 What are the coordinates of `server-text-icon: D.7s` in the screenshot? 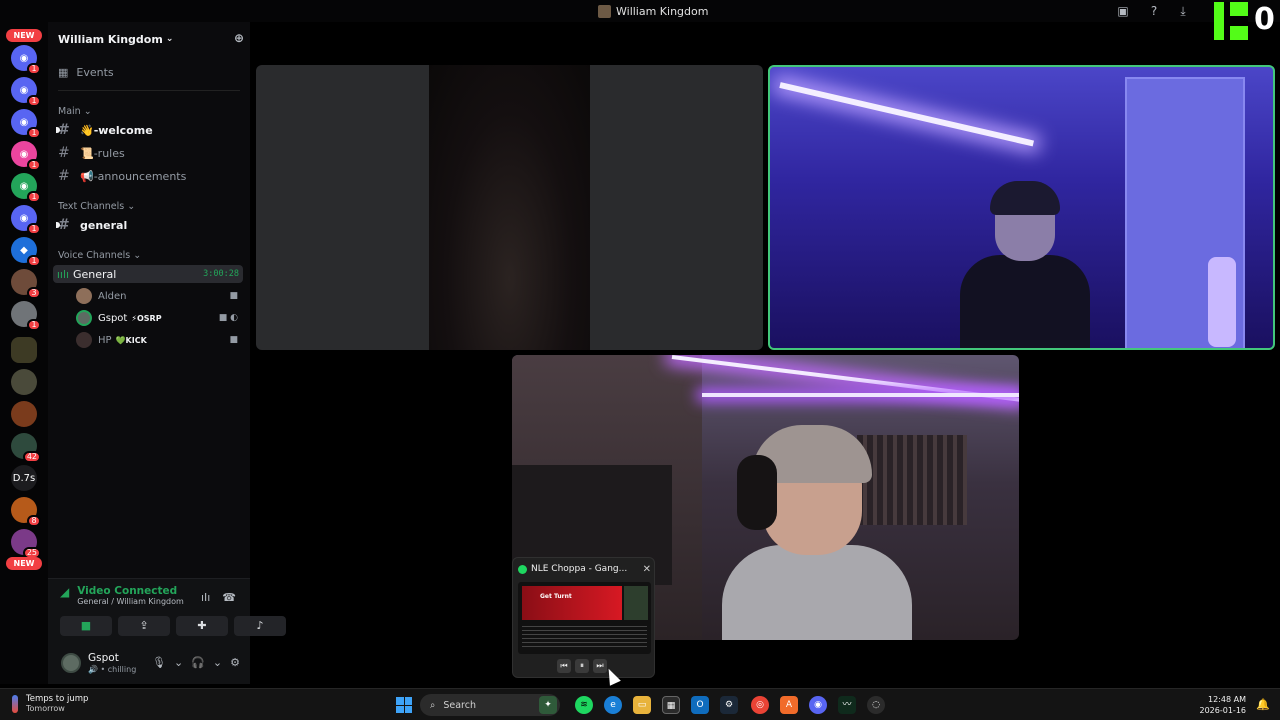 It's located at (24, 478).